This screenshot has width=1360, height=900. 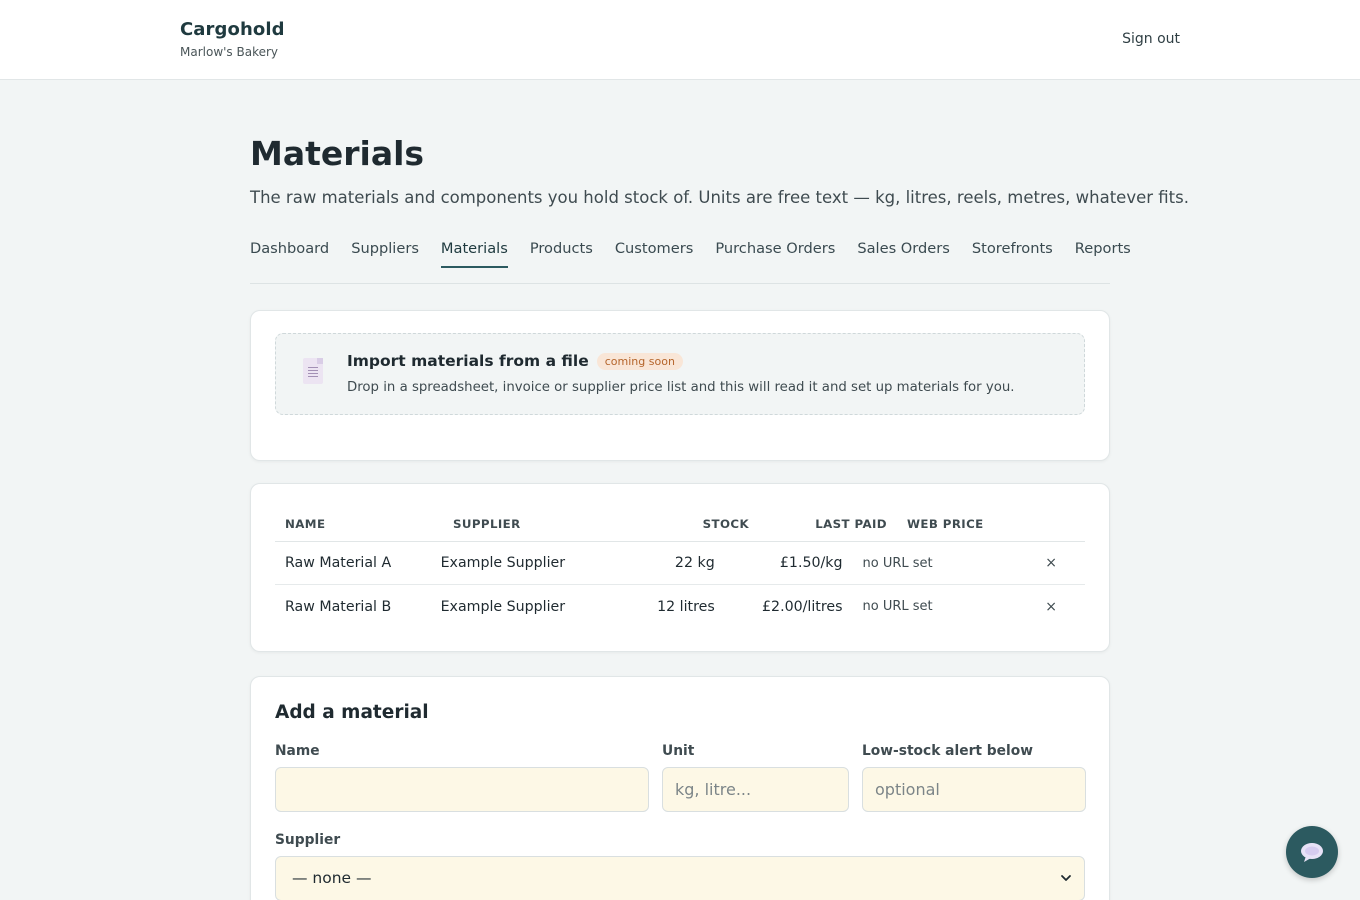 What do you see at coordinates (1151, 39) in the screenshot?
I see `sign-out-link: Sign out` at bounding box center [1151, 39].